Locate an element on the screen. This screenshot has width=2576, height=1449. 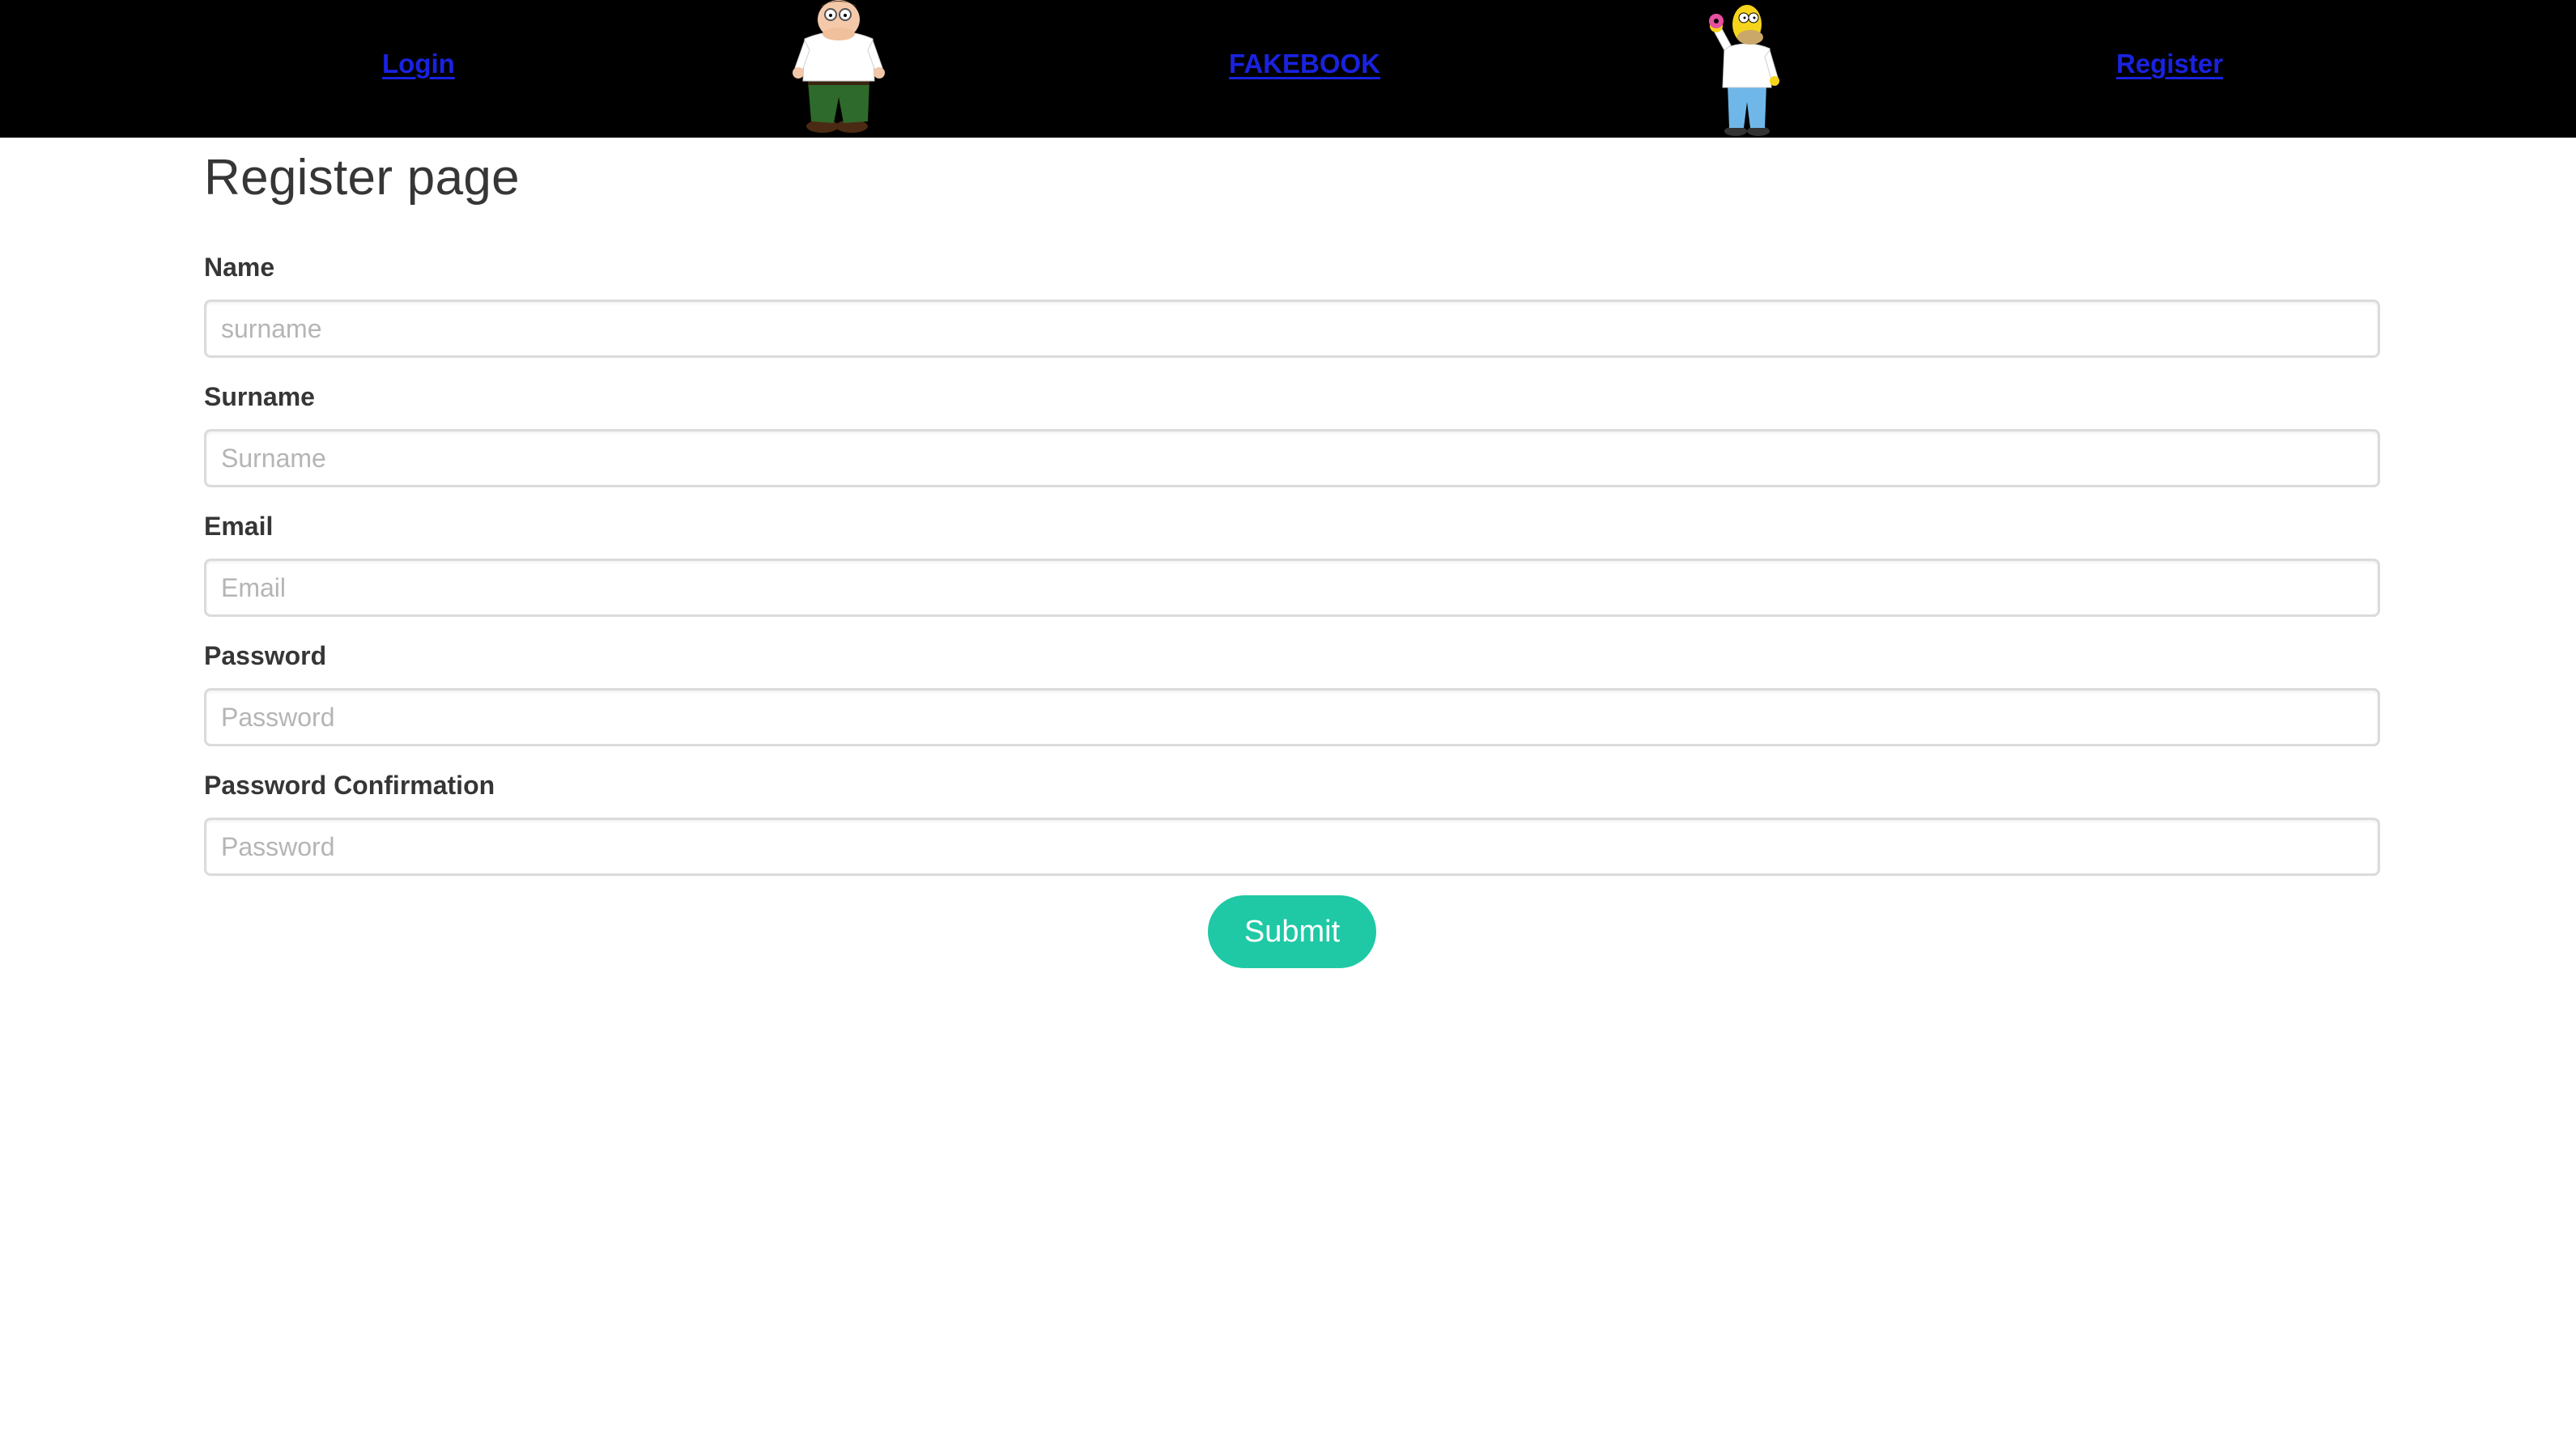
surname-input is located at coordinates (1292, 458).